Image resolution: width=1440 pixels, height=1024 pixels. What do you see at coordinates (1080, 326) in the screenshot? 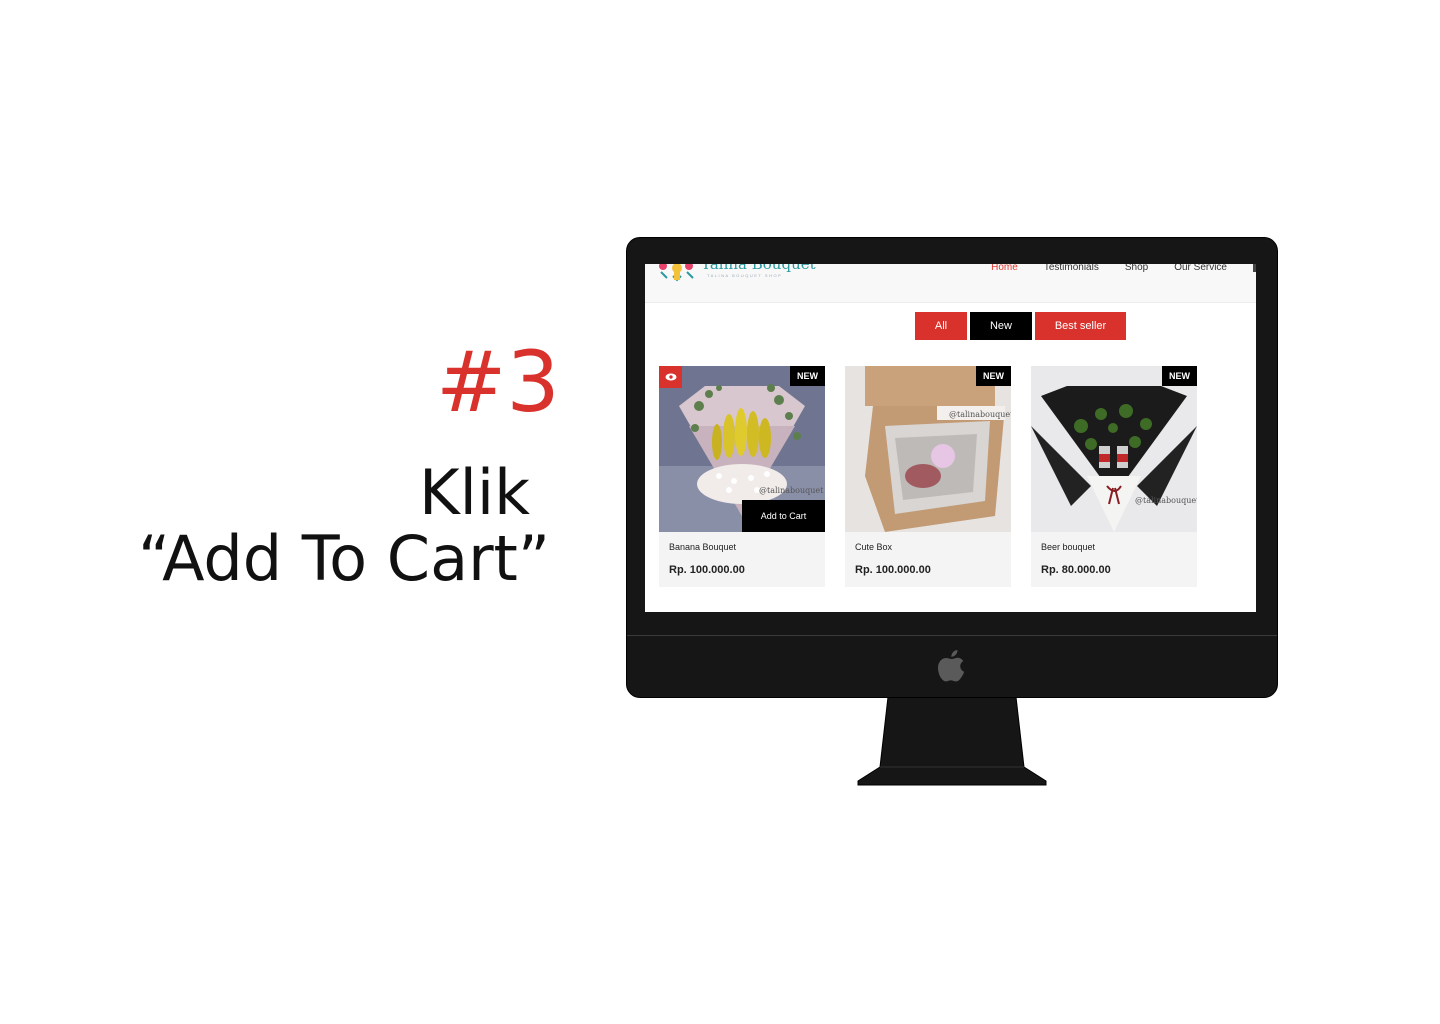
I see `filter-best-seller-button: Best seller` at bounding box center [1080, 326].